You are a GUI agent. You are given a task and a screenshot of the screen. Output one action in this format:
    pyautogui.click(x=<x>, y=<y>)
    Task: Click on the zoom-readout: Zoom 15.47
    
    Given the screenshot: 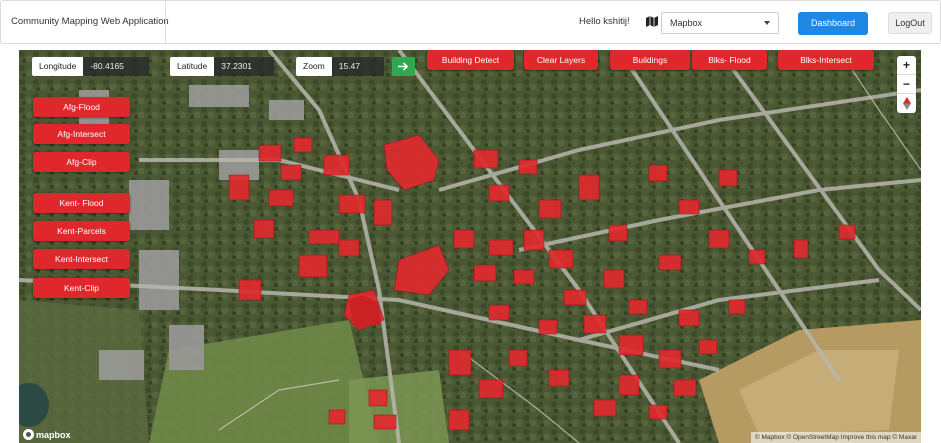 What is the action you would take?
    pyautogui.click(x=340, y=66)
    